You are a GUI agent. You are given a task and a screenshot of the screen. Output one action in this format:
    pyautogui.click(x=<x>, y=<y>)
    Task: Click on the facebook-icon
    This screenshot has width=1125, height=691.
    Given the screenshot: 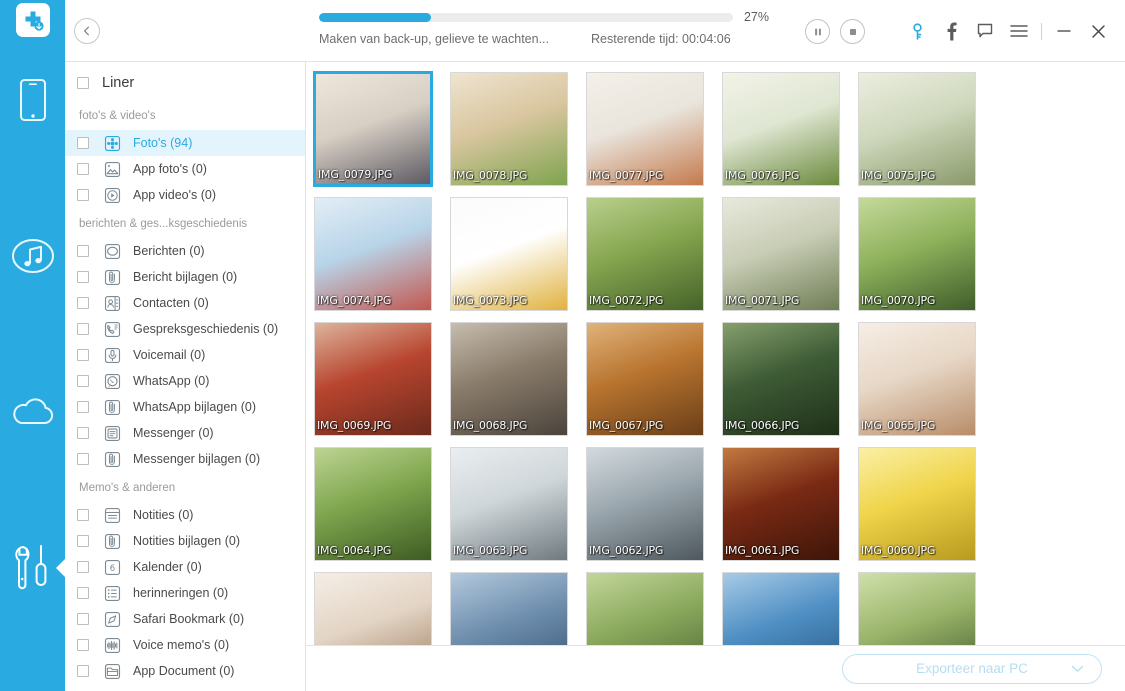 What is the action you would take?
    pyautogui.click(x=951, y=31)
    